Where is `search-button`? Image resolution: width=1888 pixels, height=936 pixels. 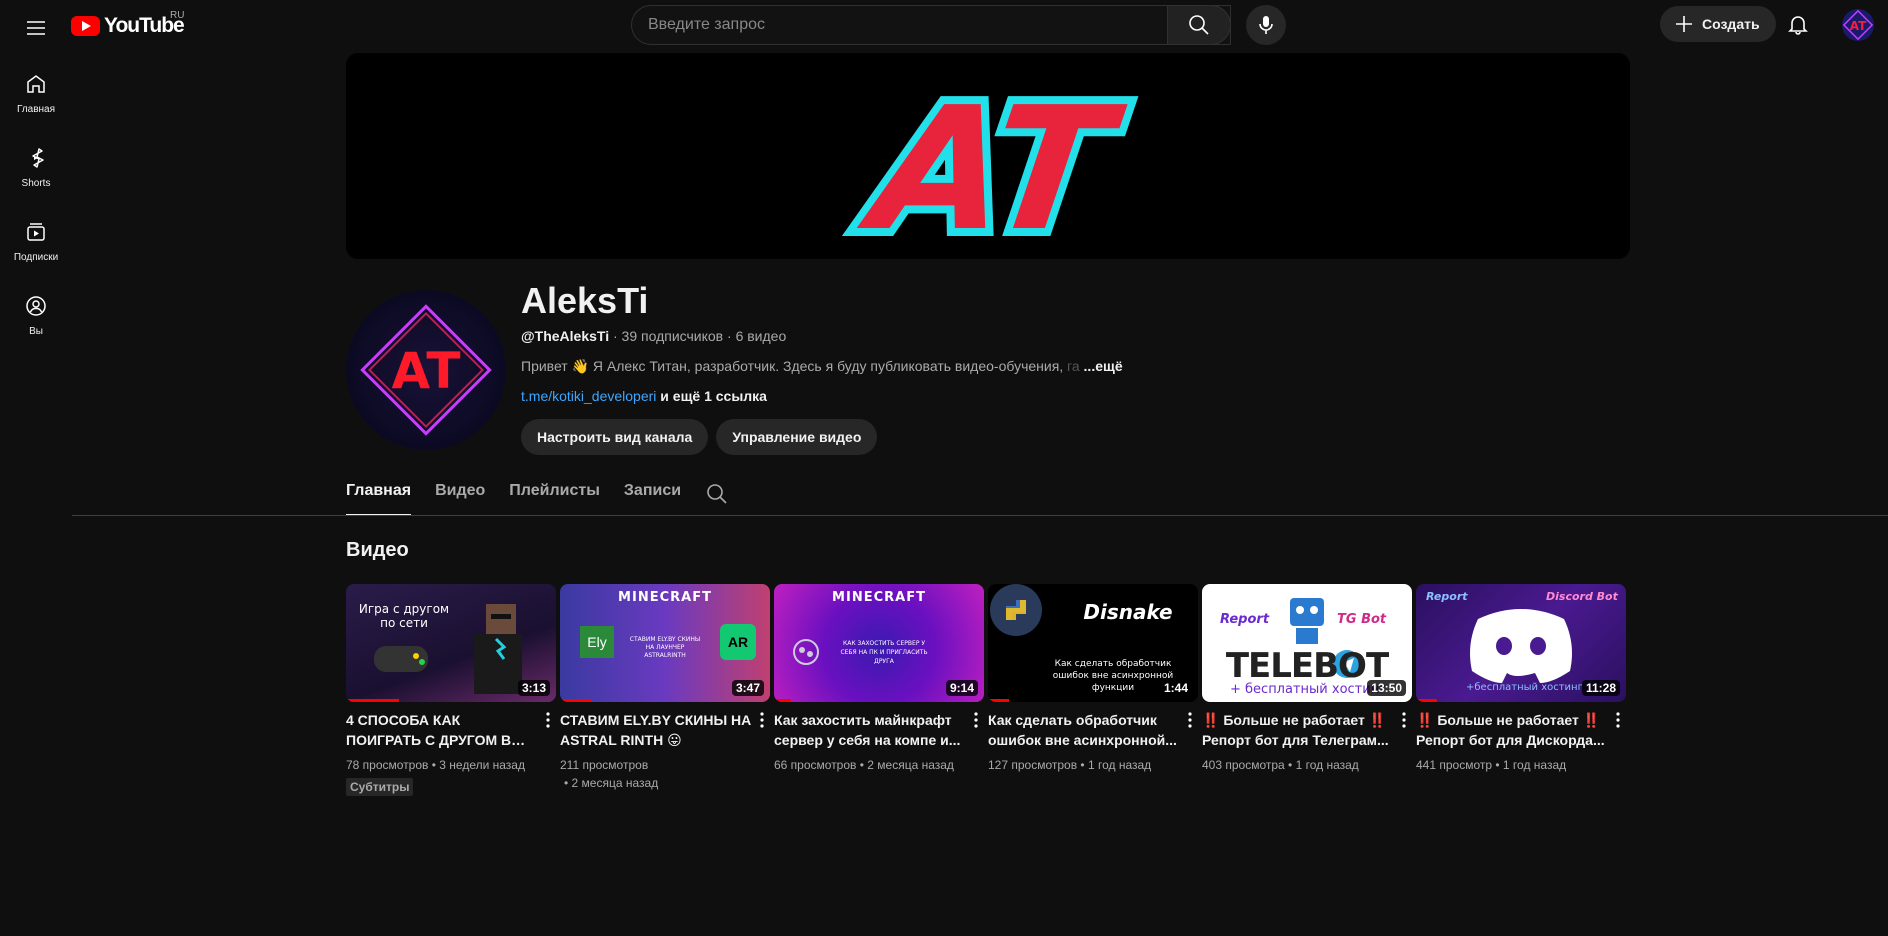 search-button is located at coordinates (1199, 25).